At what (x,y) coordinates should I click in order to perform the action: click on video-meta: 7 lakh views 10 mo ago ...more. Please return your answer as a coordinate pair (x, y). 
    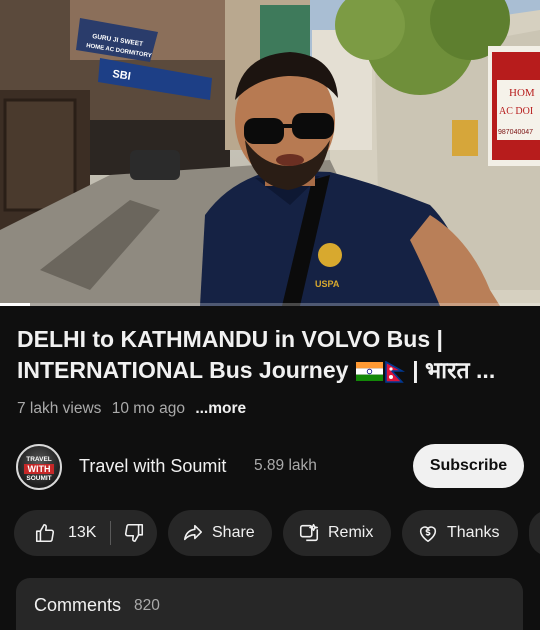
    Looking at the image, I should click on (134, 409).